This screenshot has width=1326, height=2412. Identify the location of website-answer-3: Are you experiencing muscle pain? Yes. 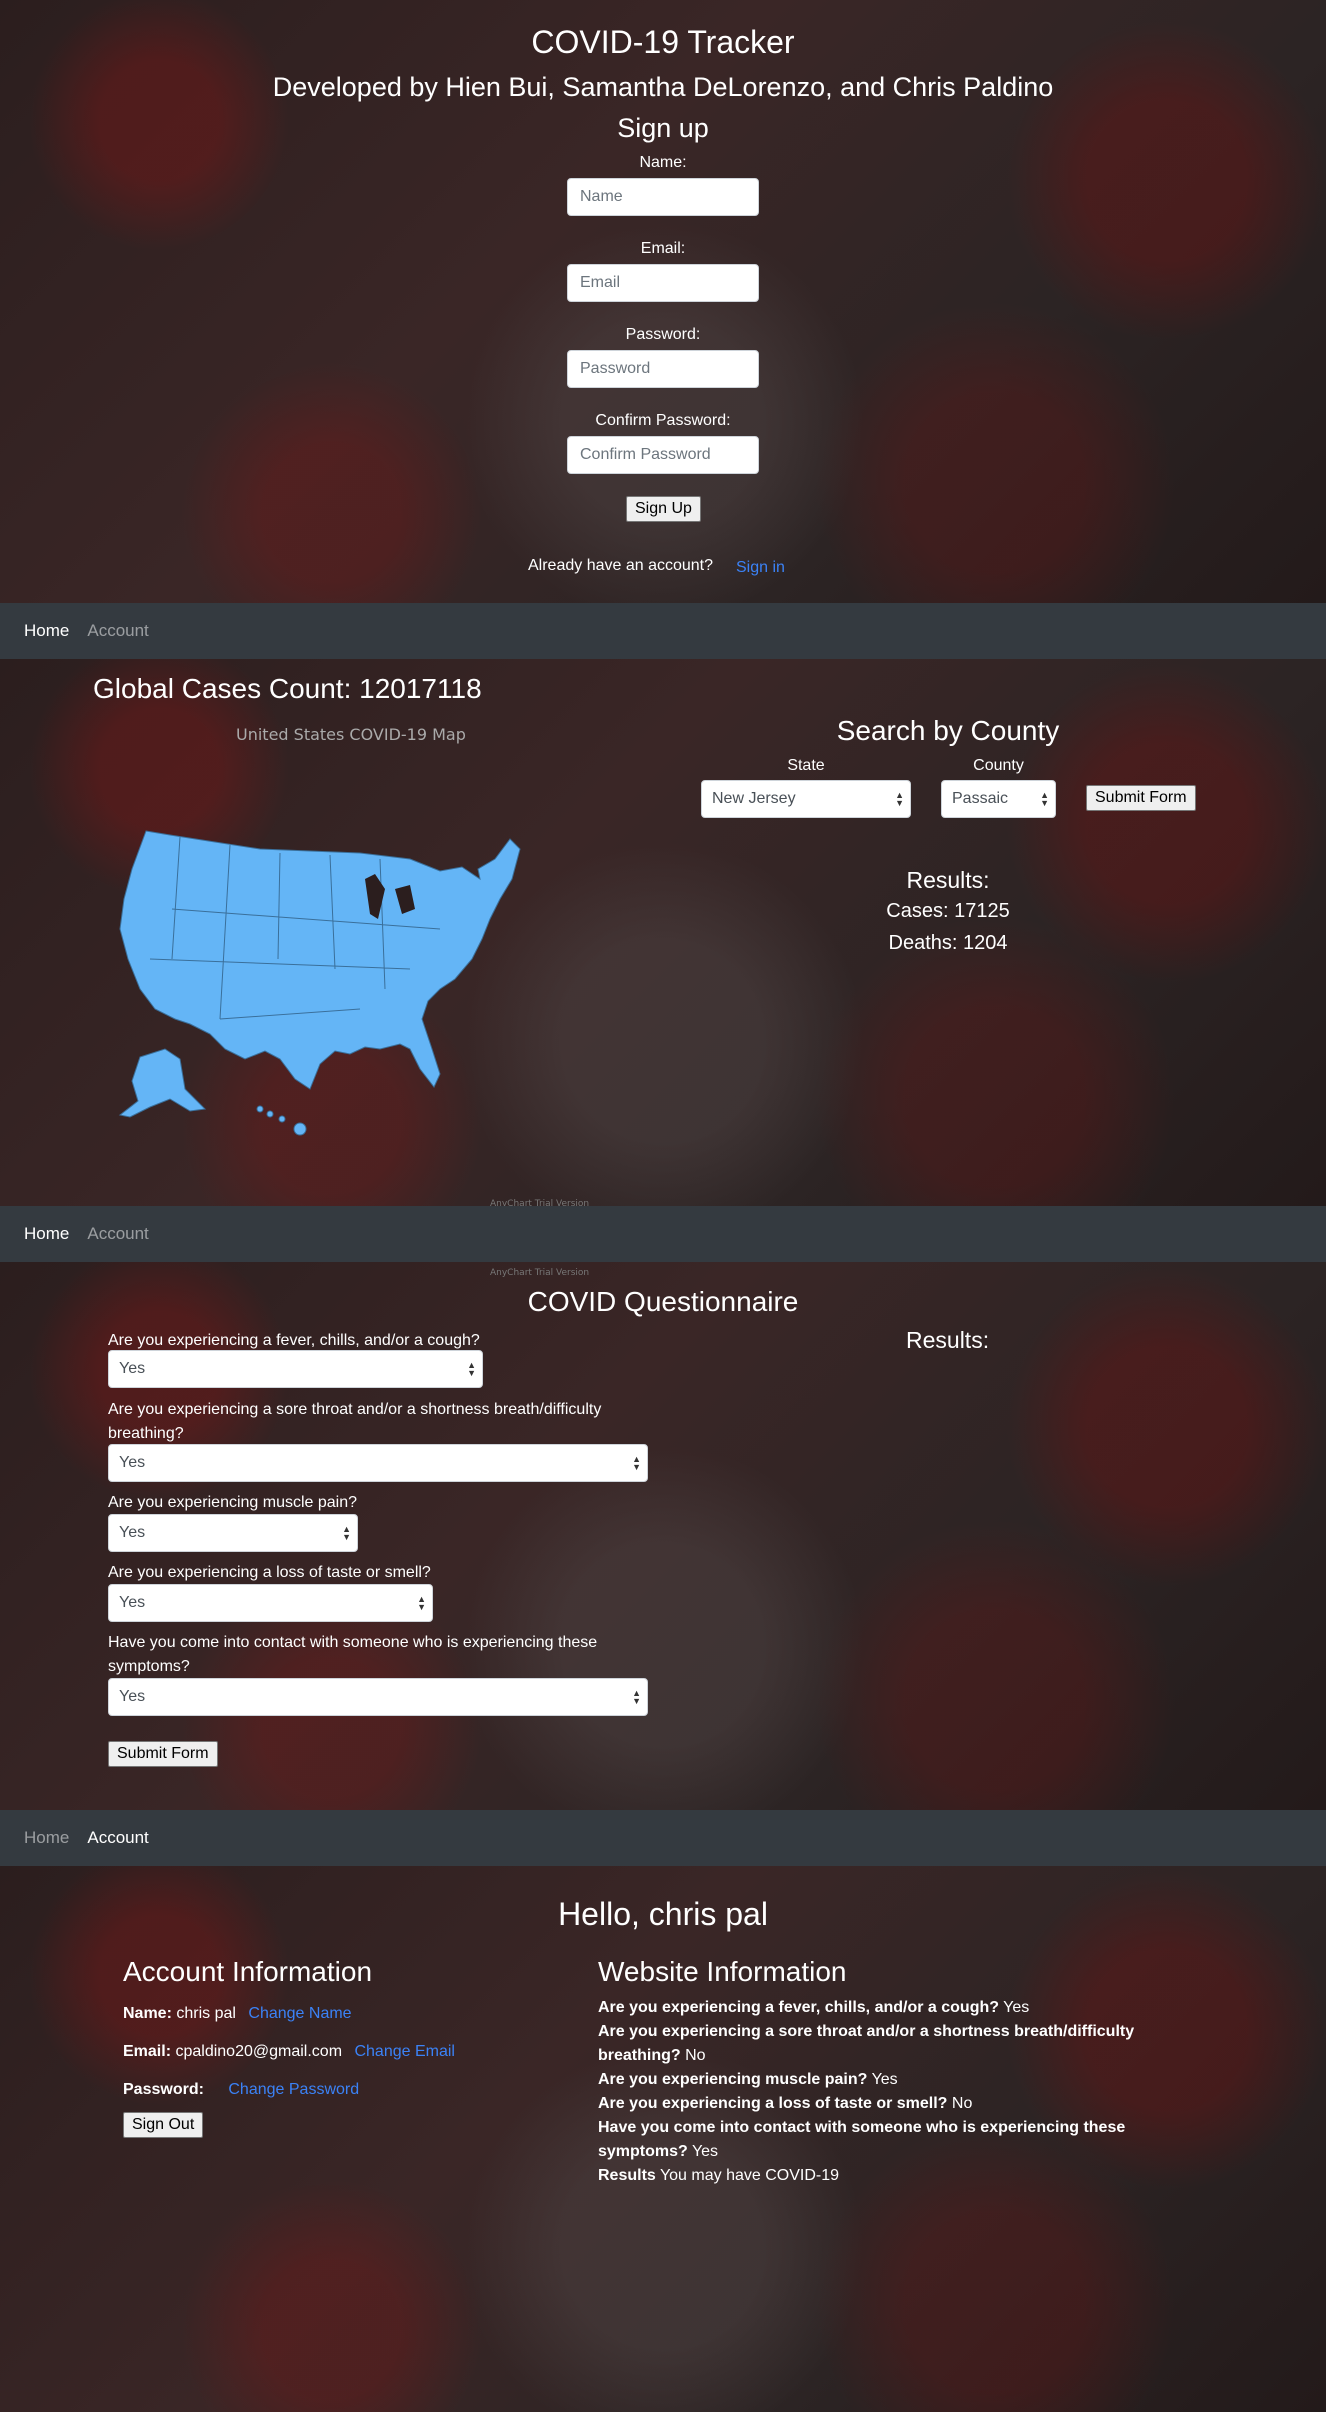
(888, 2080).